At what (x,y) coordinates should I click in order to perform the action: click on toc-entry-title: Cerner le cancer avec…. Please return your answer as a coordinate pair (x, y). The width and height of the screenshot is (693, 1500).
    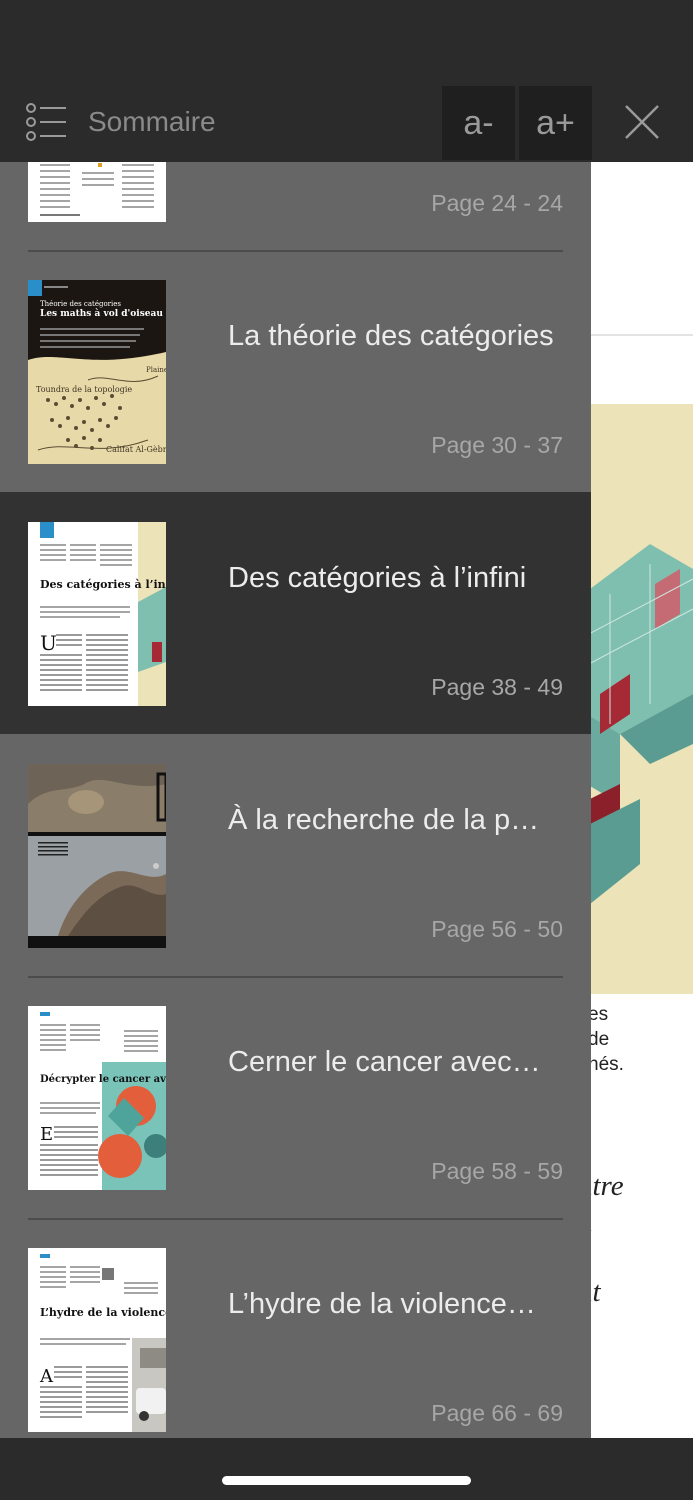
    Looking at the image, I should click on (384, 1062).